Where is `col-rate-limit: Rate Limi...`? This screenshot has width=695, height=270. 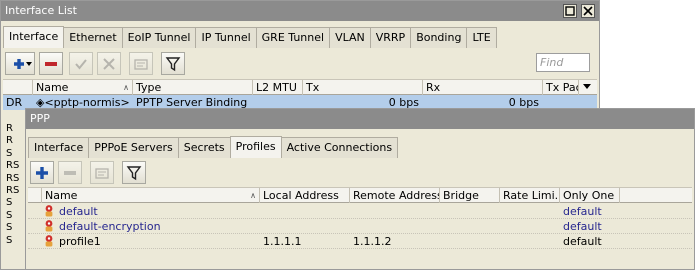 col-rate-limit: Rate Limi... is located at coordinates (530, 195).